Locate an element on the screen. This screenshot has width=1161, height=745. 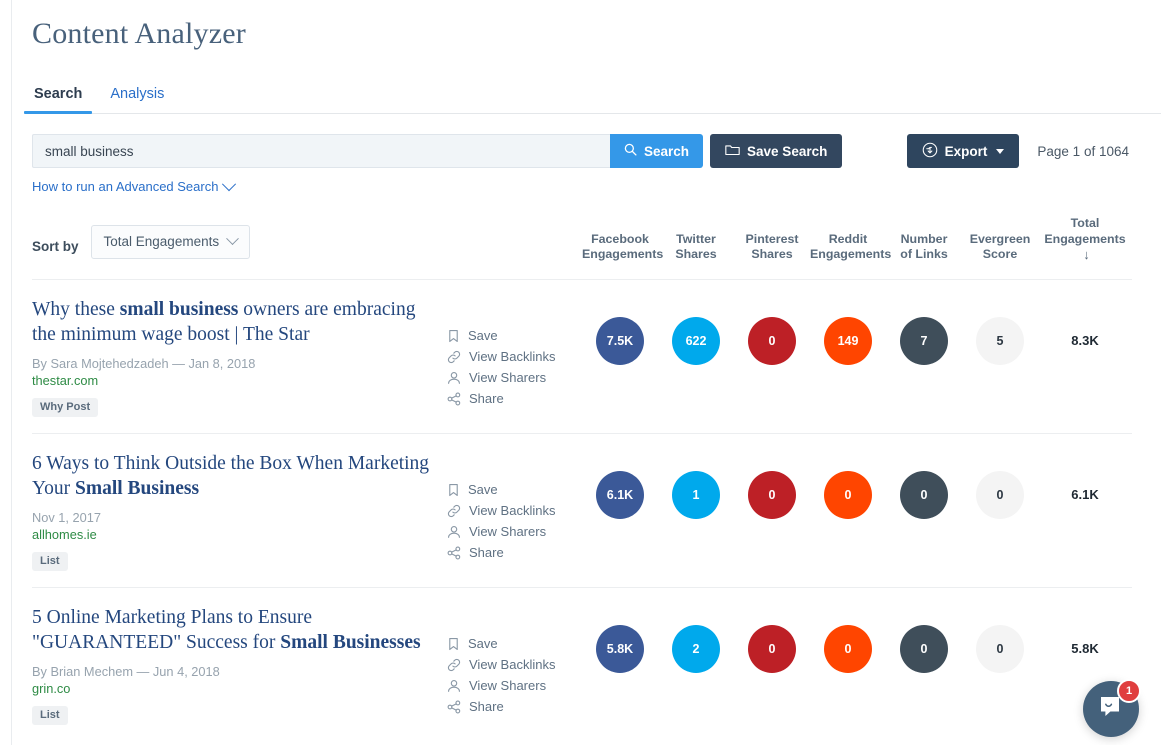
tab-search: Search is located at coordinates (58, 97).